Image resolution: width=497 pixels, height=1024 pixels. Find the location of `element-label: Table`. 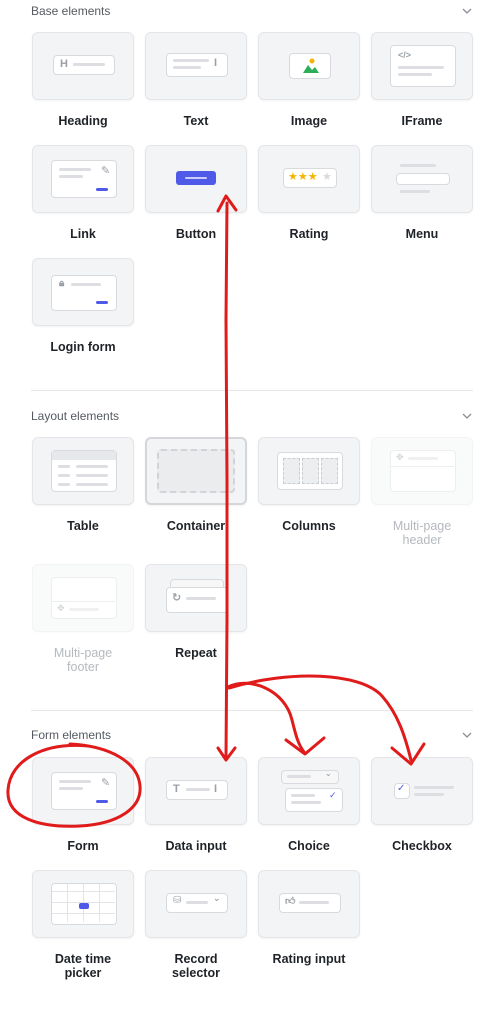

element-label: Table is located at coordinates (83, 526).